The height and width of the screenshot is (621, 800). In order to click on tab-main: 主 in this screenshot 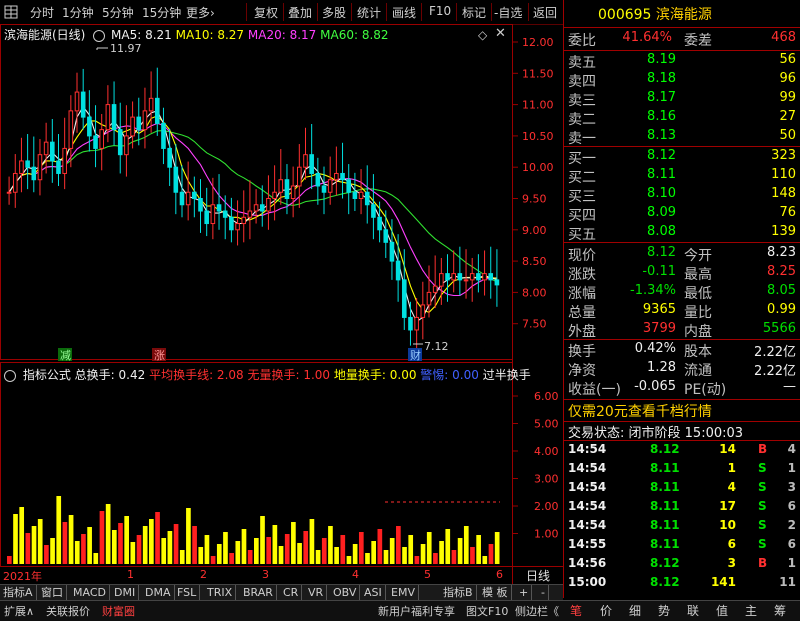, I will do `click(751, 610)`.